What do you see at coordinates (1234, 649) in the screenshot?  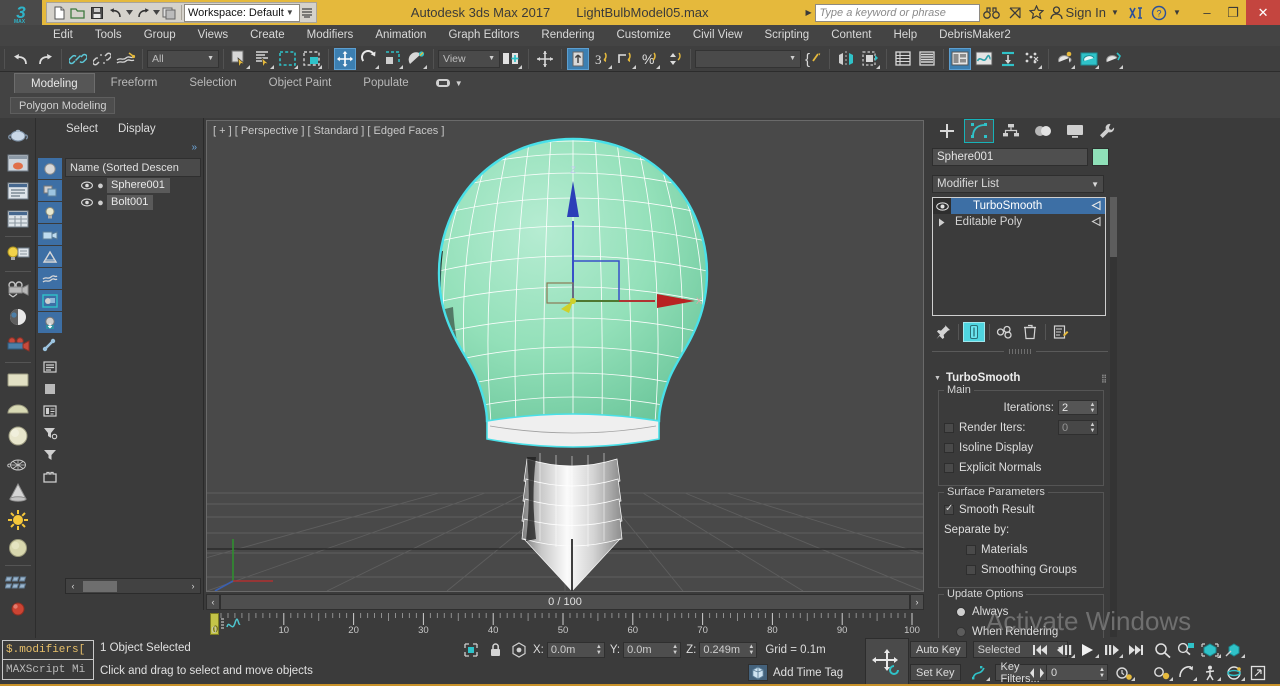 I see `field-of-view-icon` at bounding box center [1234, 649].